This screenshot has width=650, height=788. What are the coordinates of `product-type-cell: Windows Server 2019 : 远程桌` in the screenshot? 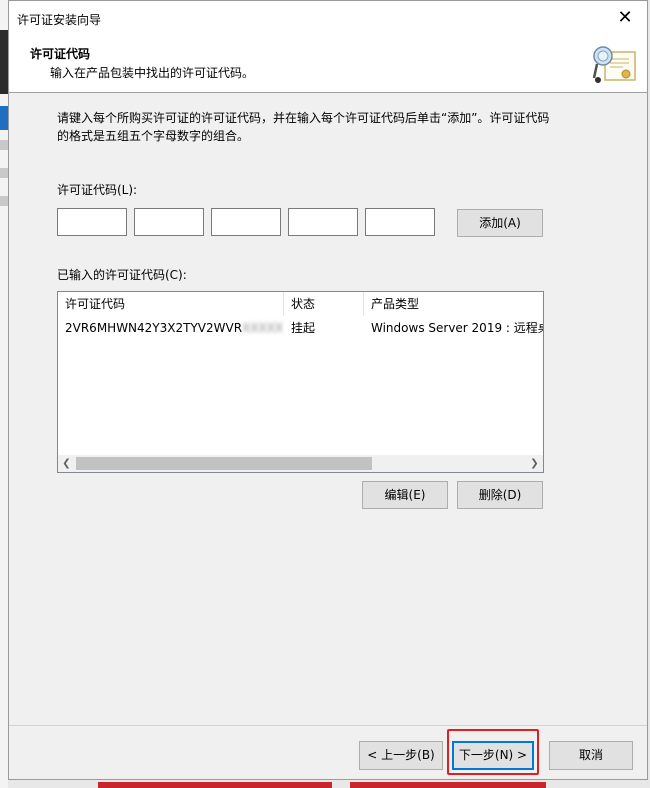 It's located at (457, 328).